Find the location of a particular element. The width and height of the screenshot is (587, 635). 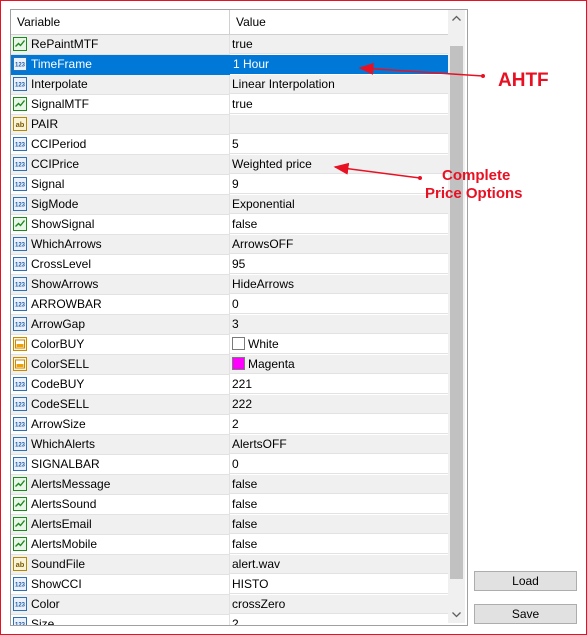

variable-cell: ShowSignal is located at coordinates (120, 225).